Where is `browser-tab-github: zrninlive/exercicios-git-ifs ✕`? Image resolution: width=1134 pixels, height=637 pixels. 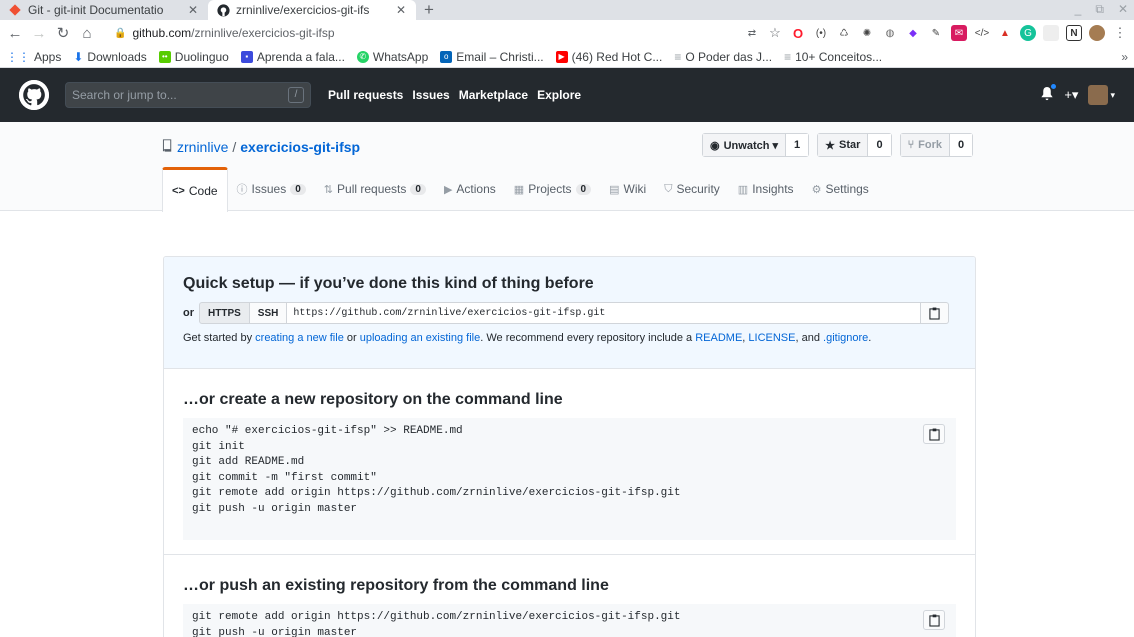 browser-tab-github: zrninlive/exercicios-git-ifs ✕ is located at coordinates (312, 10).